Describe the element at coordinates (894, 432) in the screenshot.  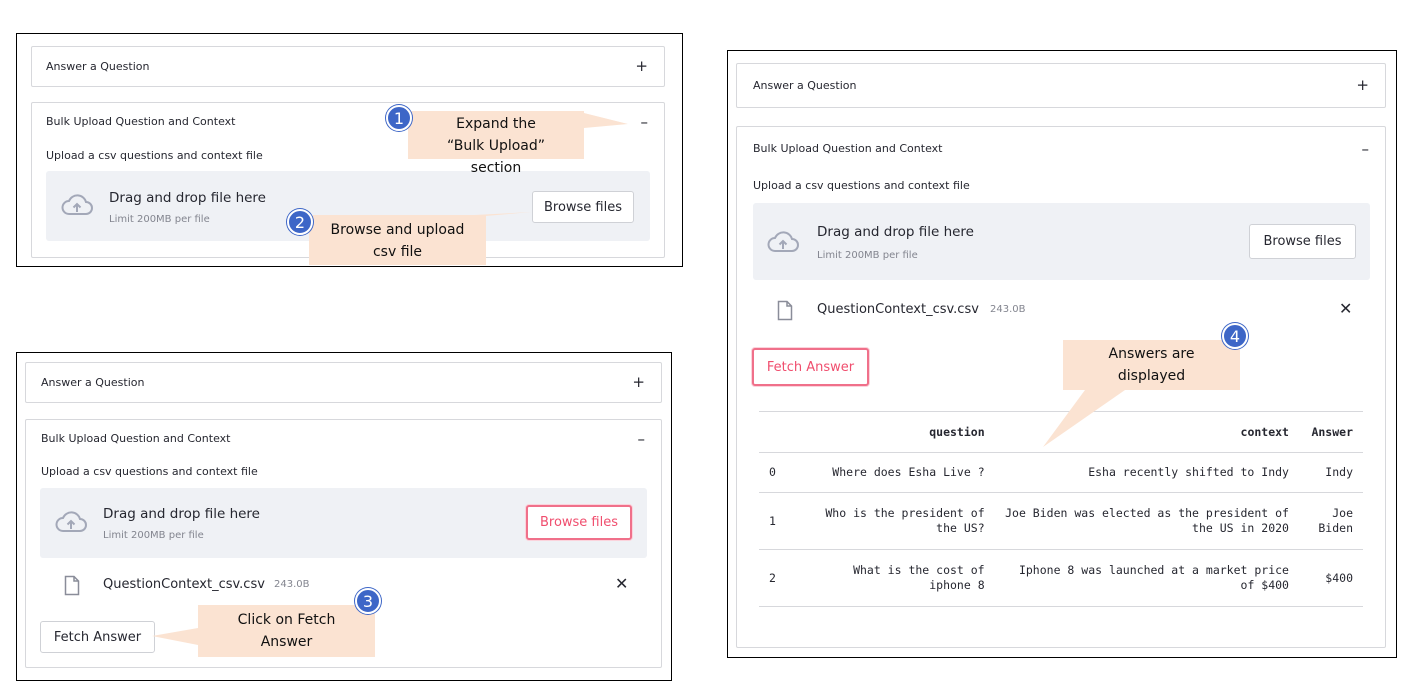
I see `question-header: question` at that location.